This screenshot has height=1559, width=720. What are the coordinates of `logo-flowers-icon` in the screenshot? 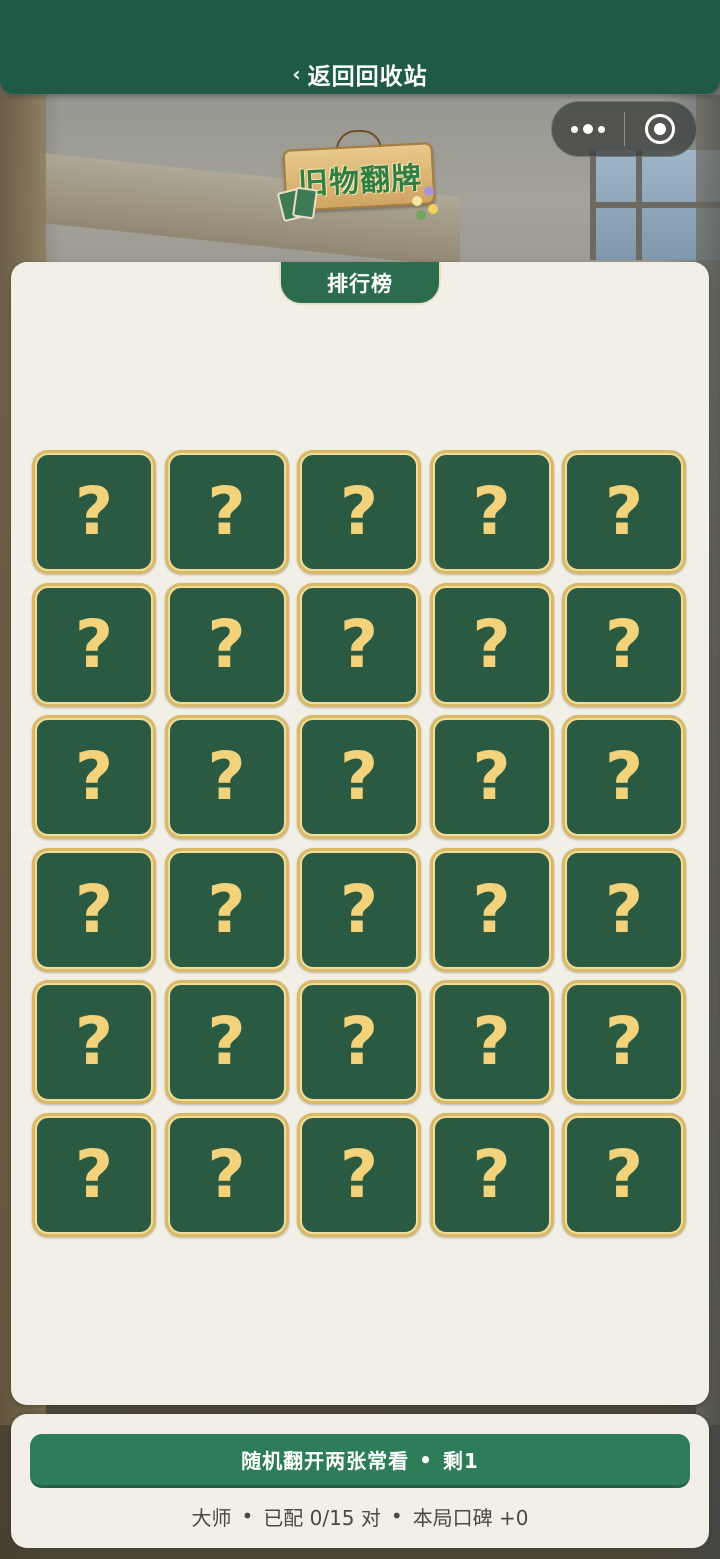 It's located at (426, 200).